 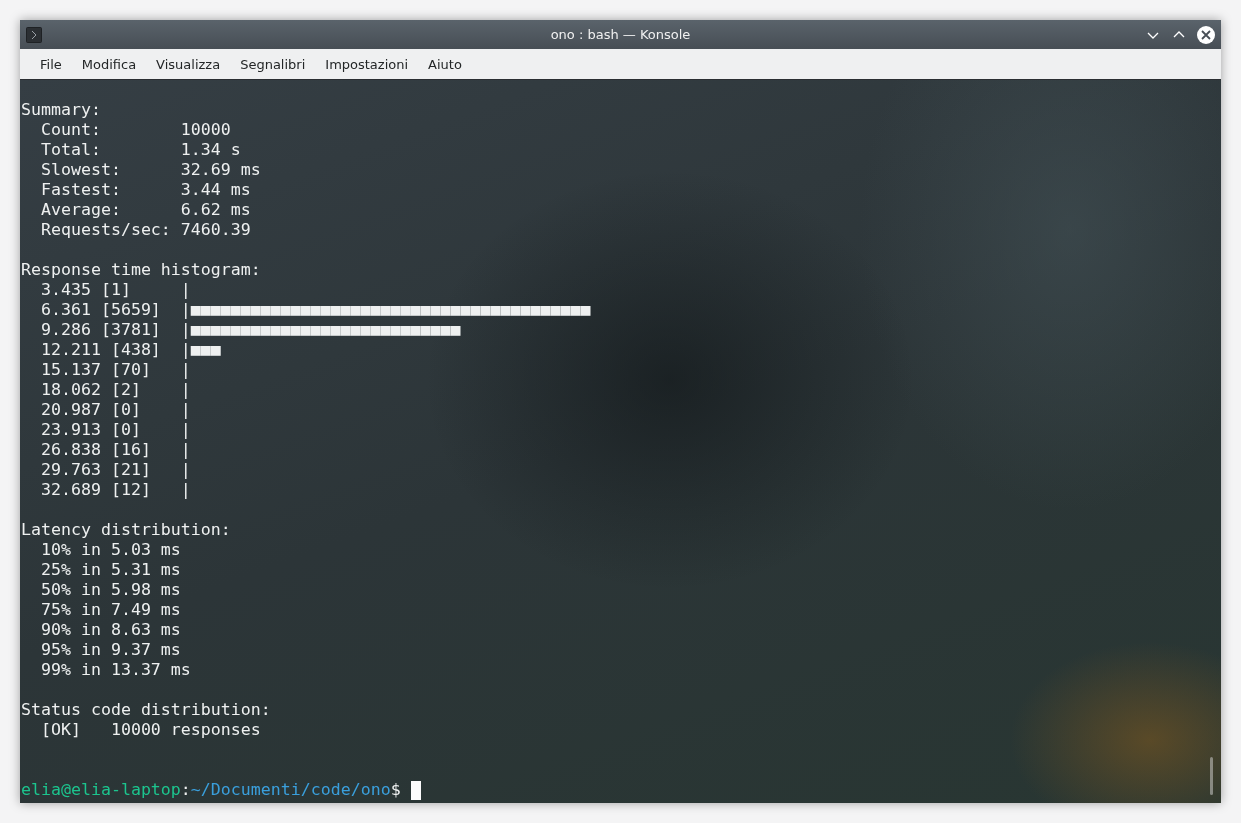 I want to click on terminal-line: 3.435 [1] |, so click(x=115, y=289).